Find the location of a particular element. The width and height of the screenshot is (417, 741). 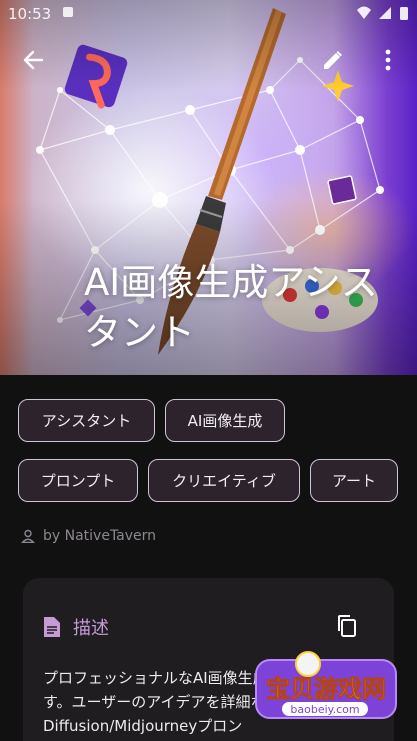

watermark-logo: 宝贝游戏网 baobeiy.com is located at coordinates (326, 685).